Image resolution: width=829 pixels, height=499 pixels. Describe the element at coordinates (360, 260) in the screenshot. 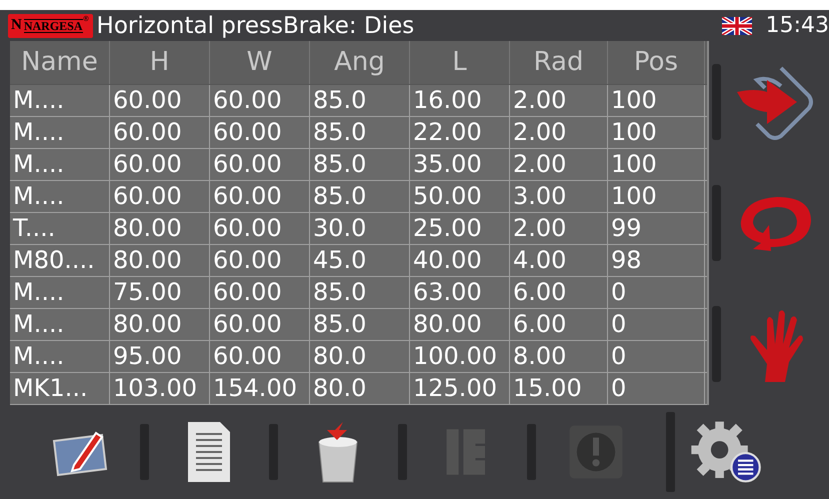

I see `table-cell: 45.0` at that location.